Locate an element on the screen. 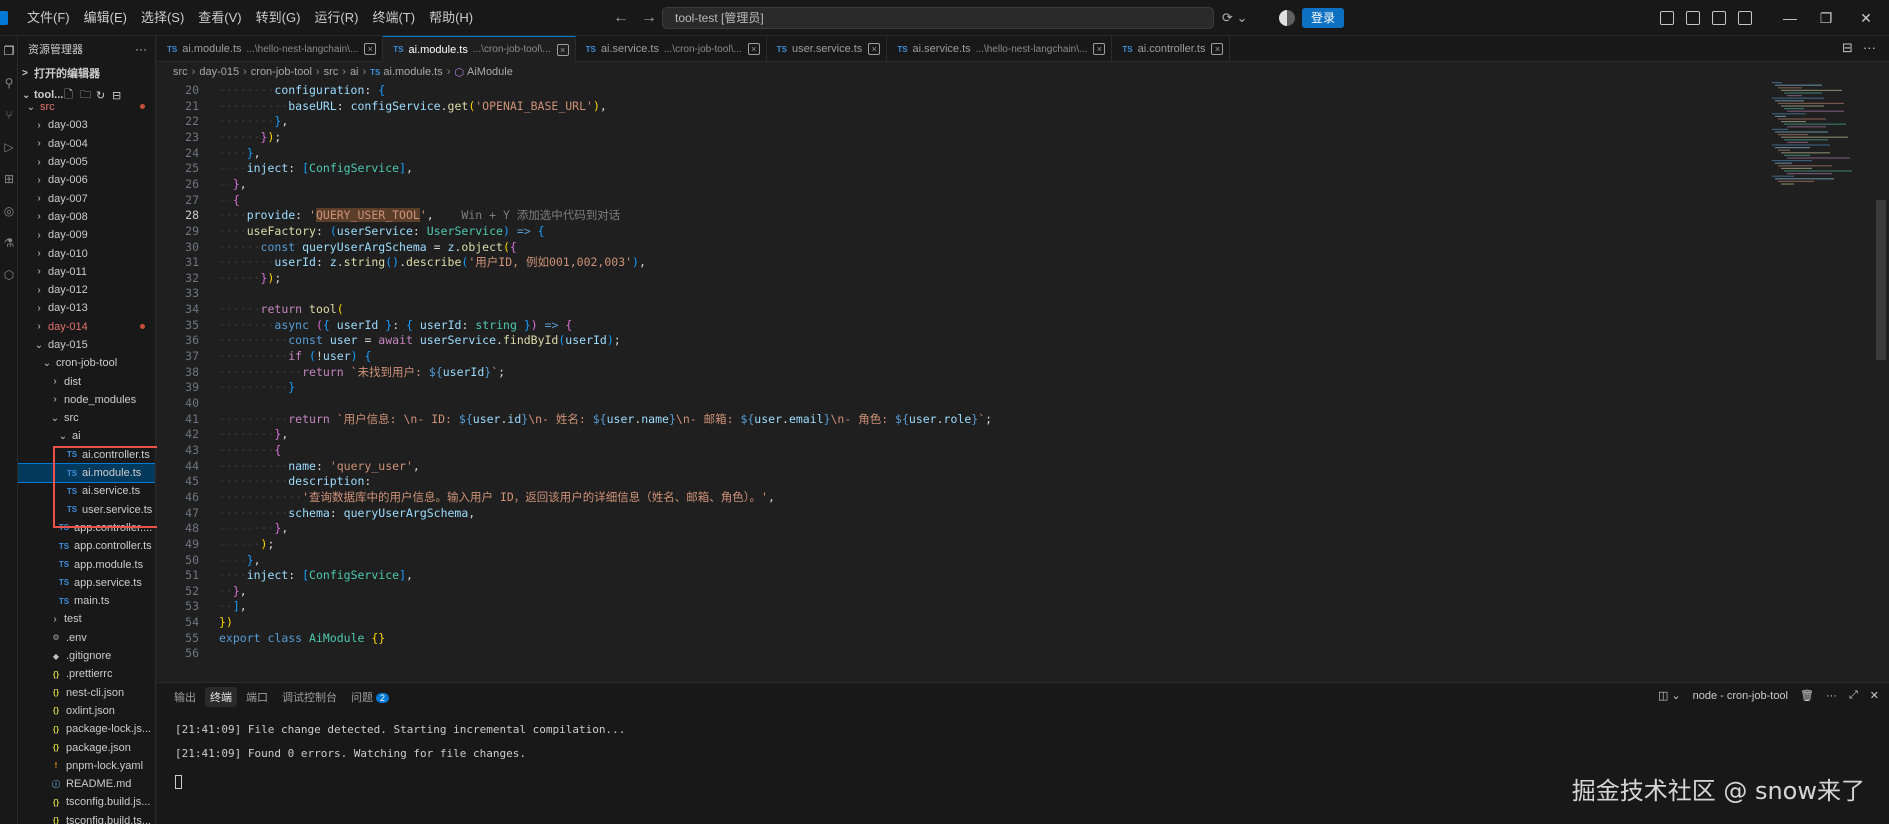 The width and height of the screenshot is (1889, 824). tree-item: › day-003 is located at coordinates (86, 125).